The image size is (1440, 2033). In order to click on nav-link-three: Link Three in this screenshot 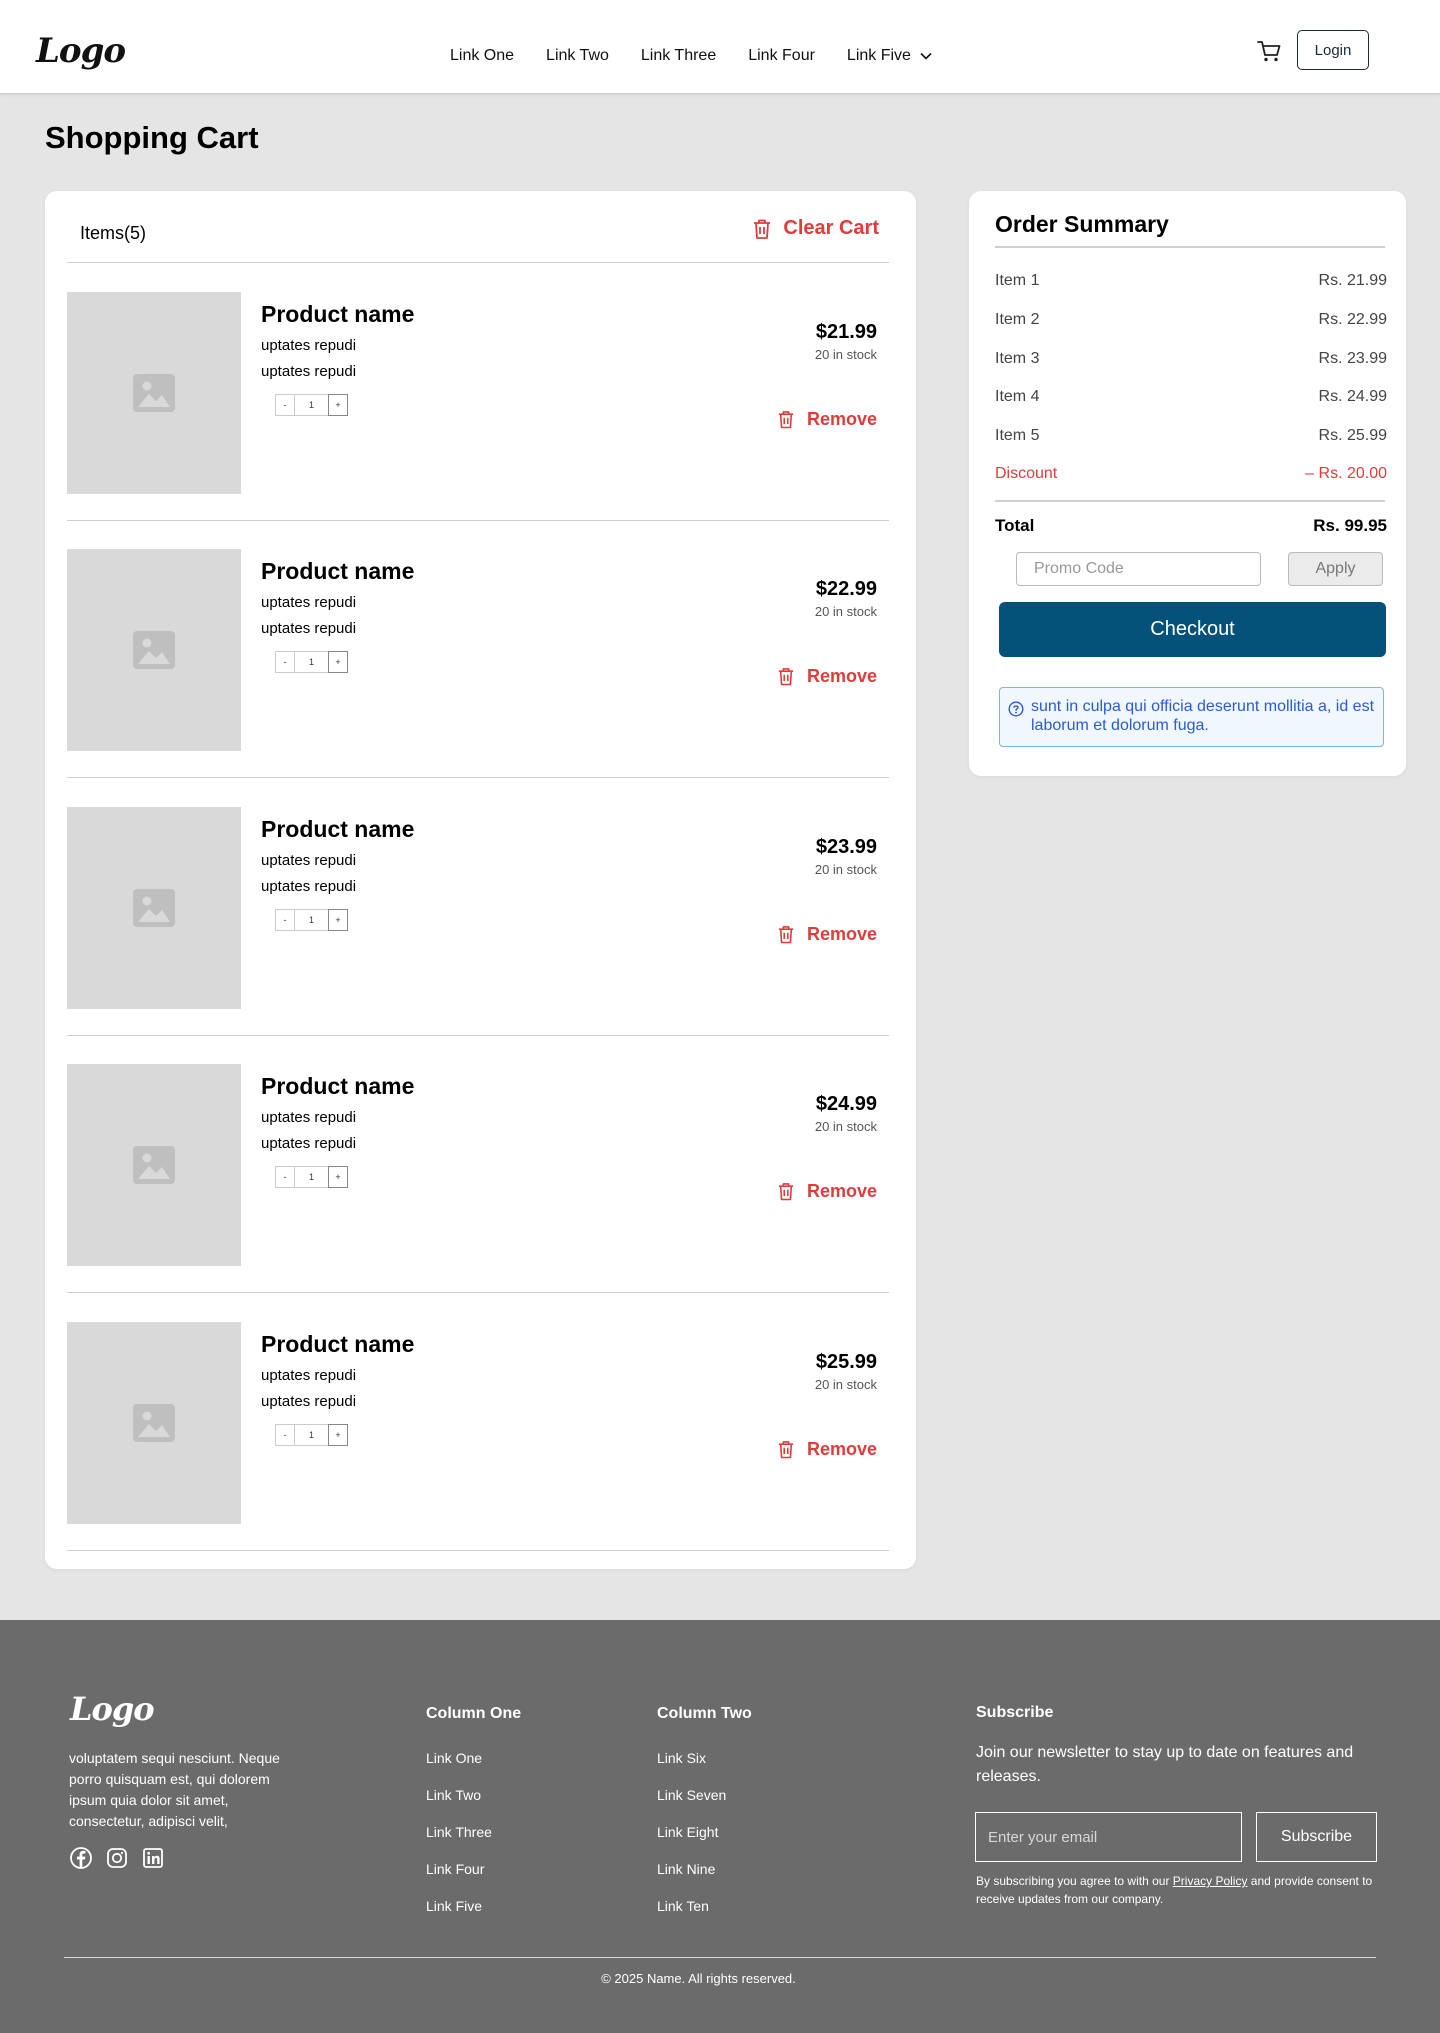, I will do `click(678, 56)`.